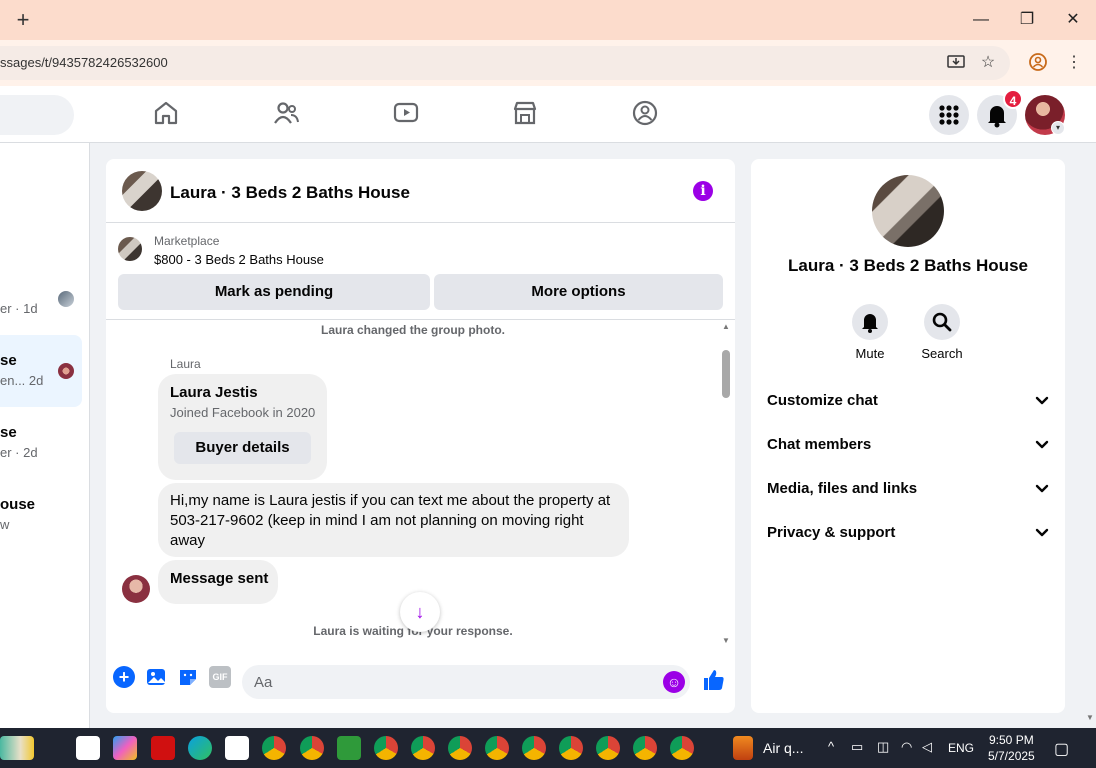 The image size is (1096, 768). What do you see at coordinates (1027, 20) in the screenshot?
I see `restore-button: ❐` at bounding box center [1027, 20].